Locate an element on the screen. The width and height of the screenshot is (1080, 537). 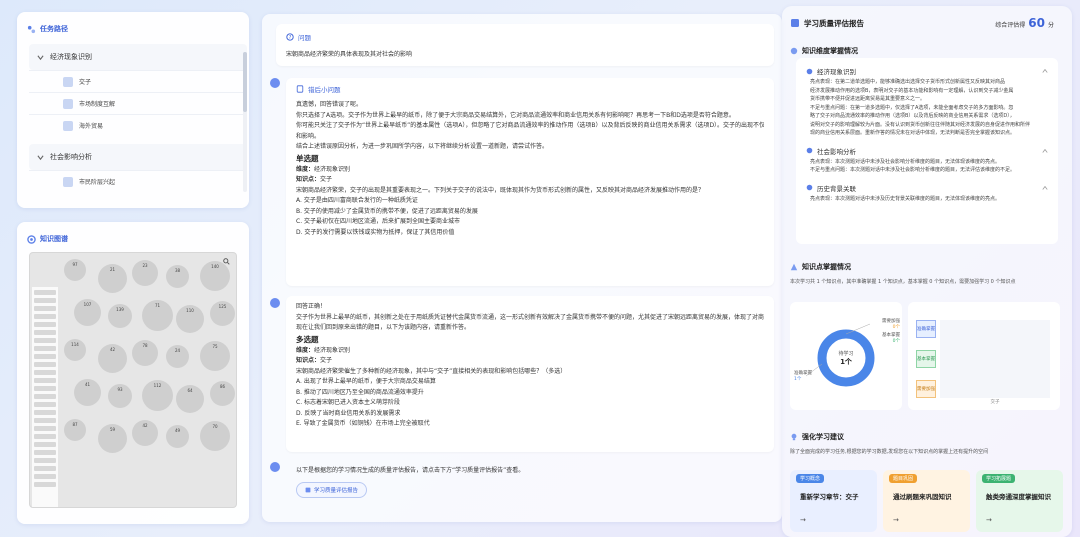
assistant-avatar is located at coordinates (275, 83).